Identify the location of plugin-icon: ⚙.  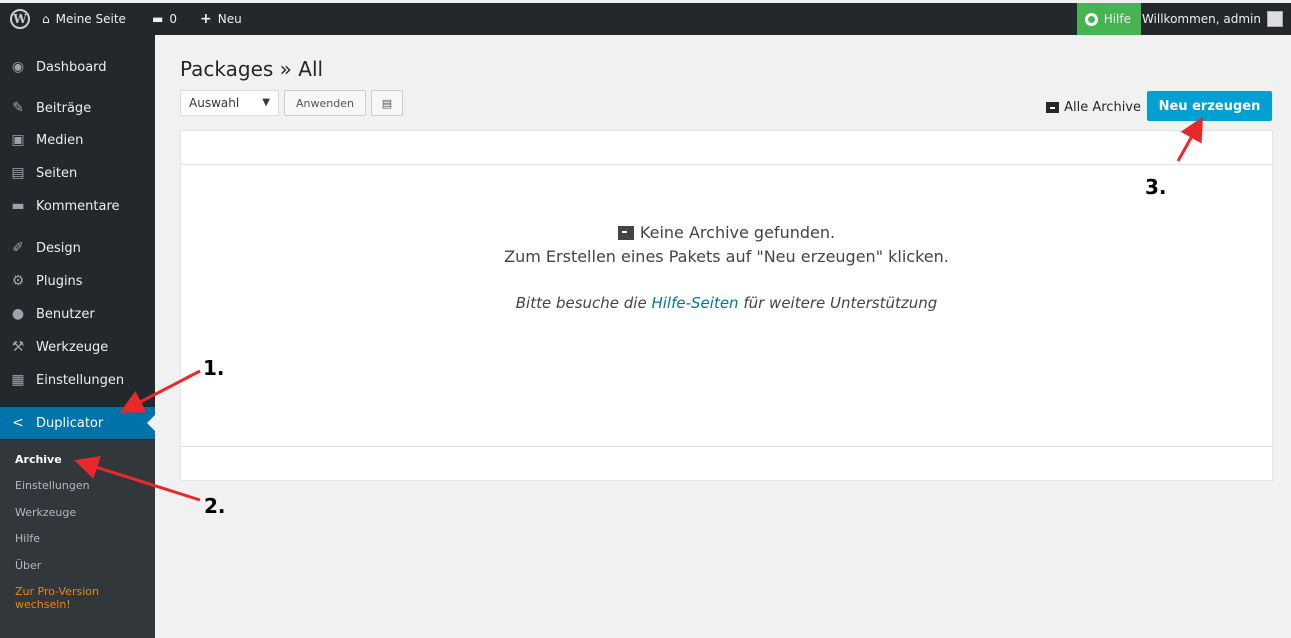
(18, 281).